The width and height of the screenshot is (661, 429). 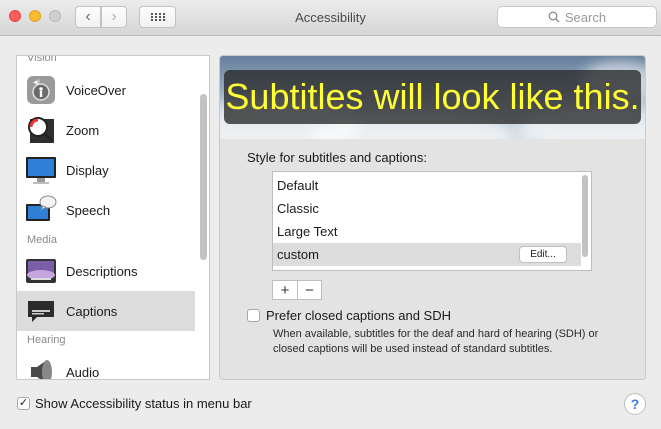 I want to click on sidebar-item-voiceover: ◀) VoiceOver, so click(x=106, y=90).